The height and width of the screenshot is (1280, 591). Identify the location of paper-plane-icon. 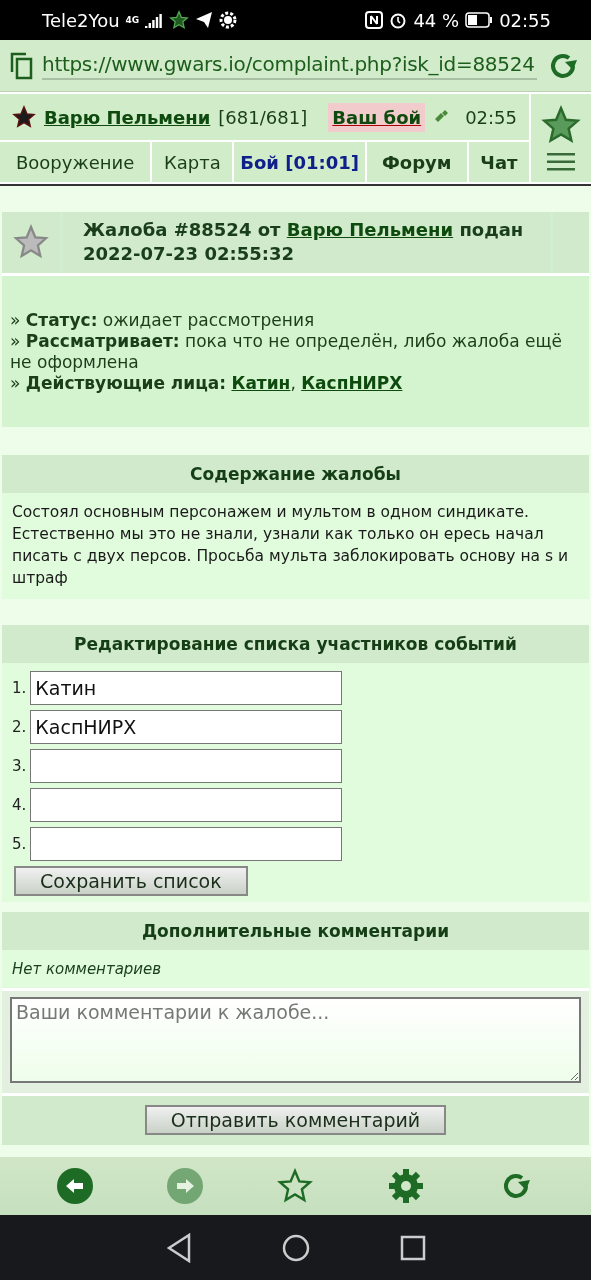
(204, 20).